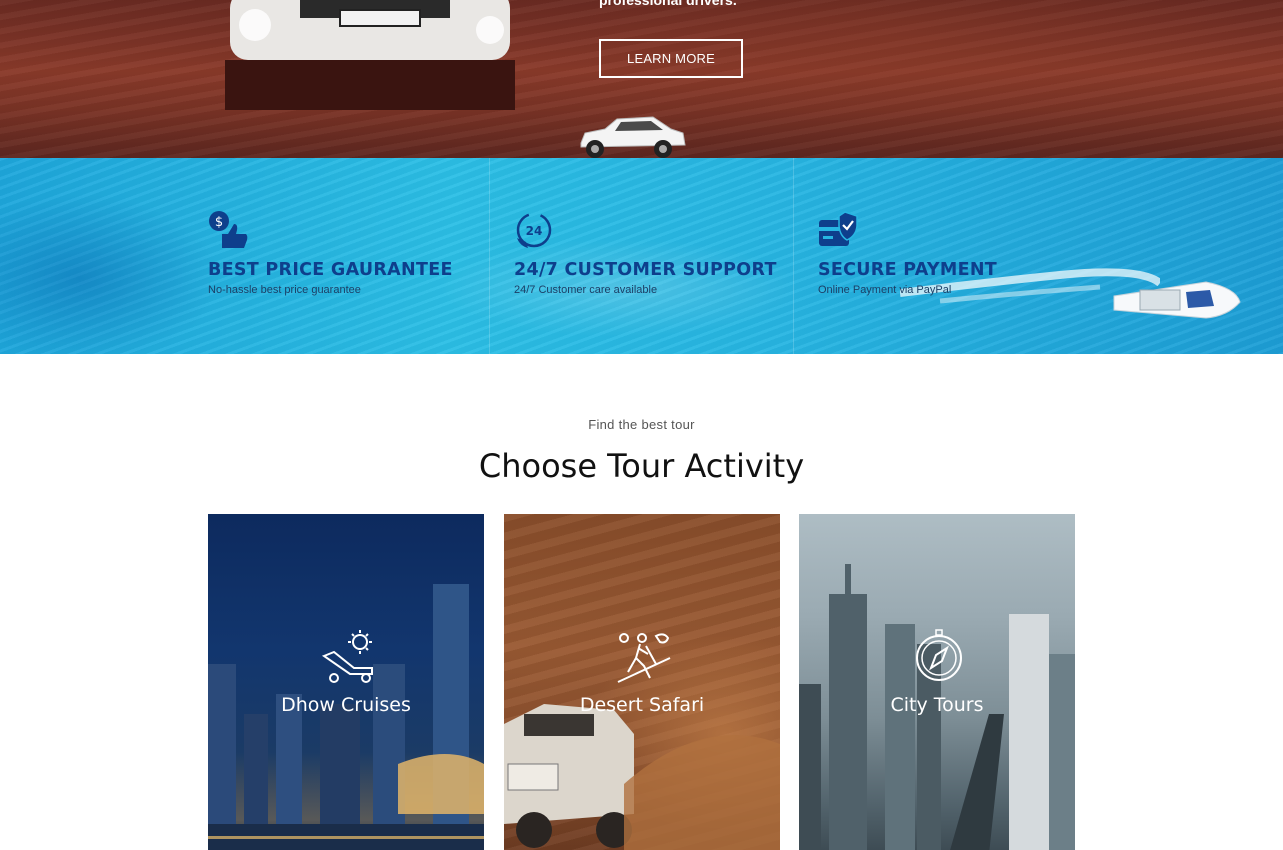 The height and width of the screenshot is (850, 1283). Describe the element at coordinates (586, 290) in the screenshot. I see `feature-text: 24/7 Customer care available` at that location.